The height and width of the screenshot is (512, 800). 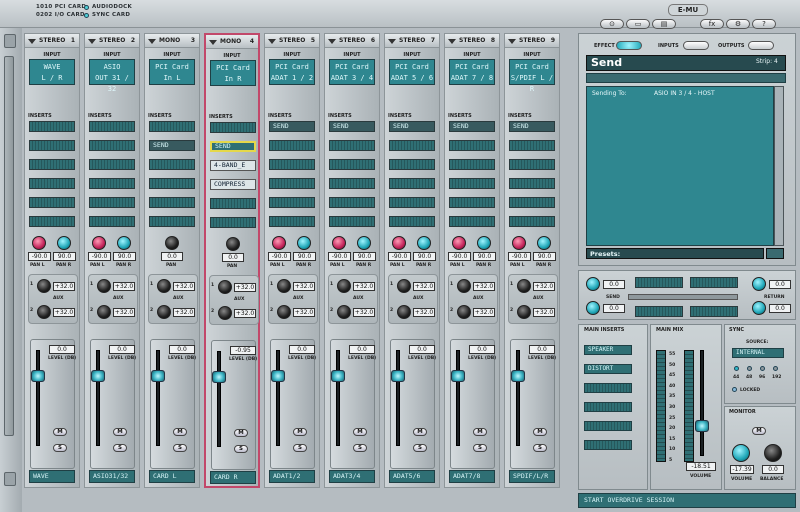 I want to click on strip-header: STEREO 5, so click(x=292, y=41).